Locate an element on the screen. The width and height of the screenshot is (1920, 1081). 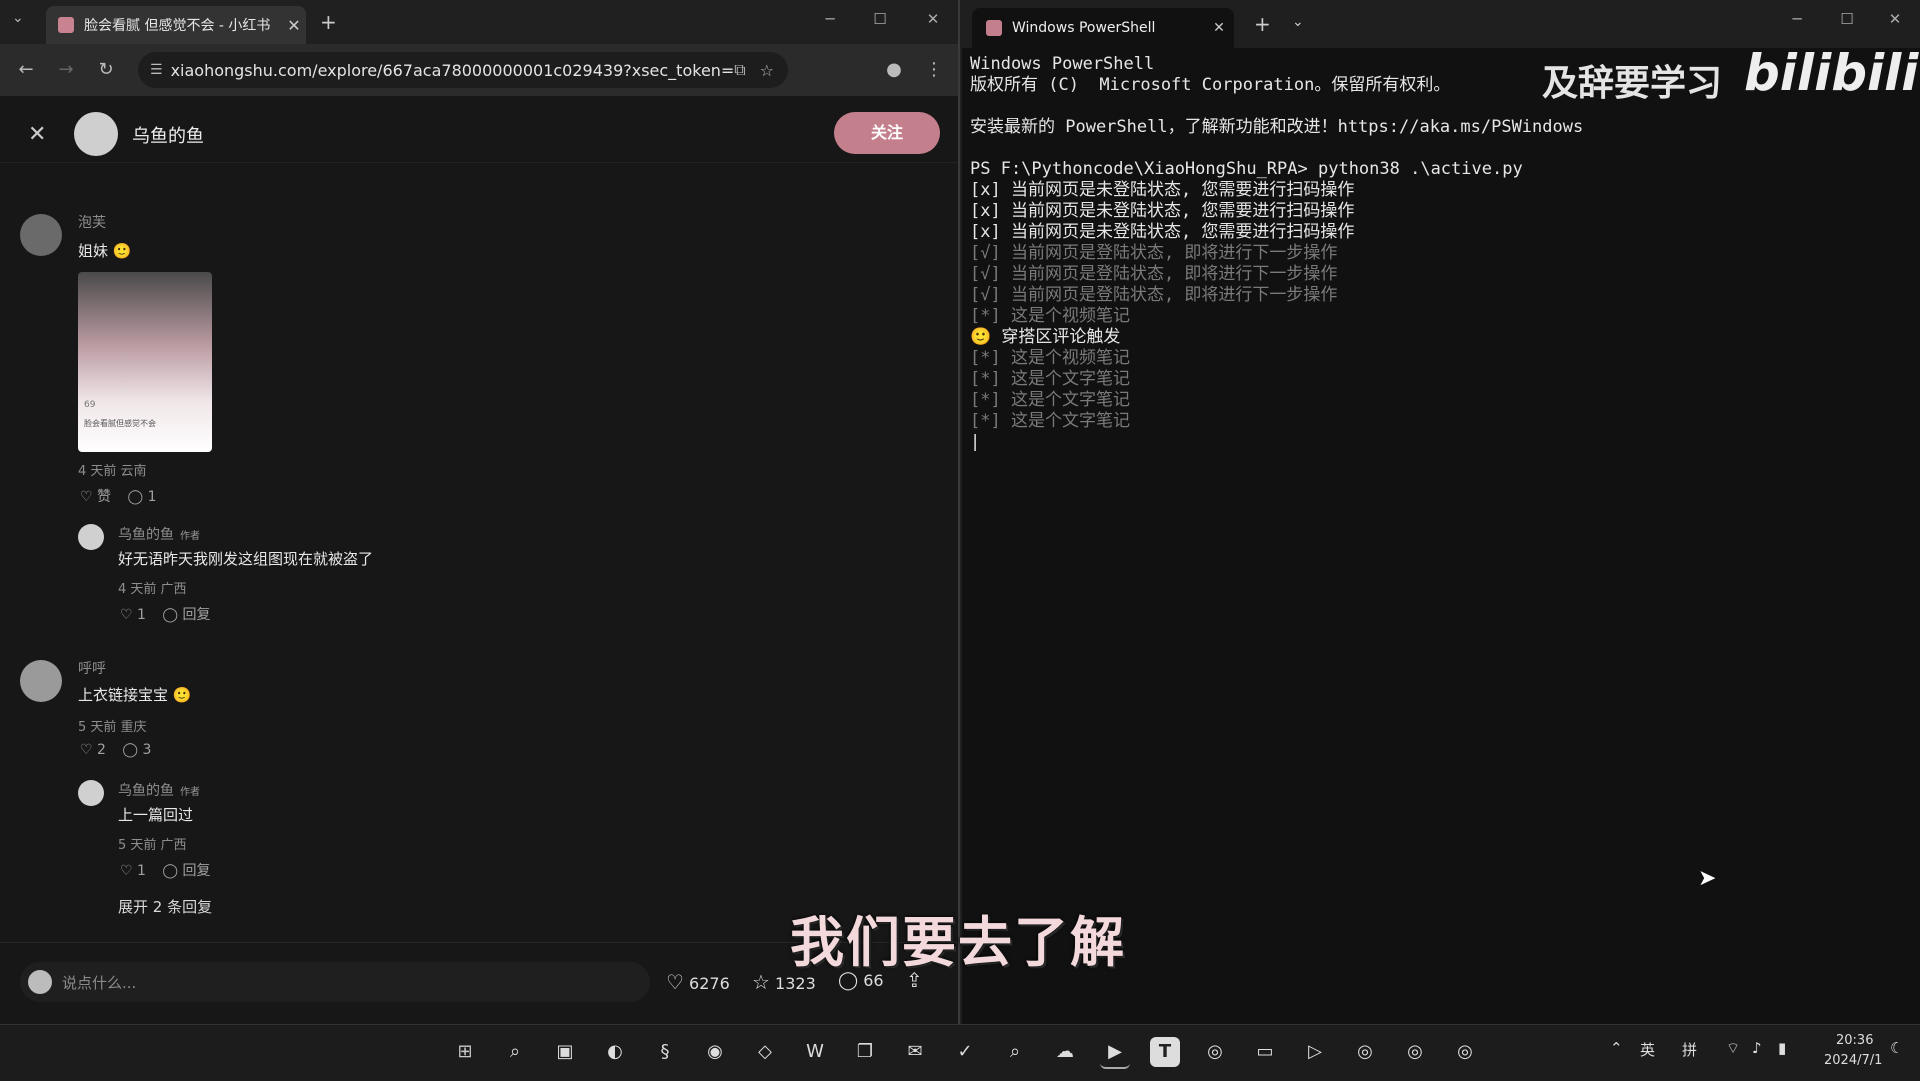
terminal-tab-active: Windows PowerShell ✕ is located at coordinates (1103, 28).